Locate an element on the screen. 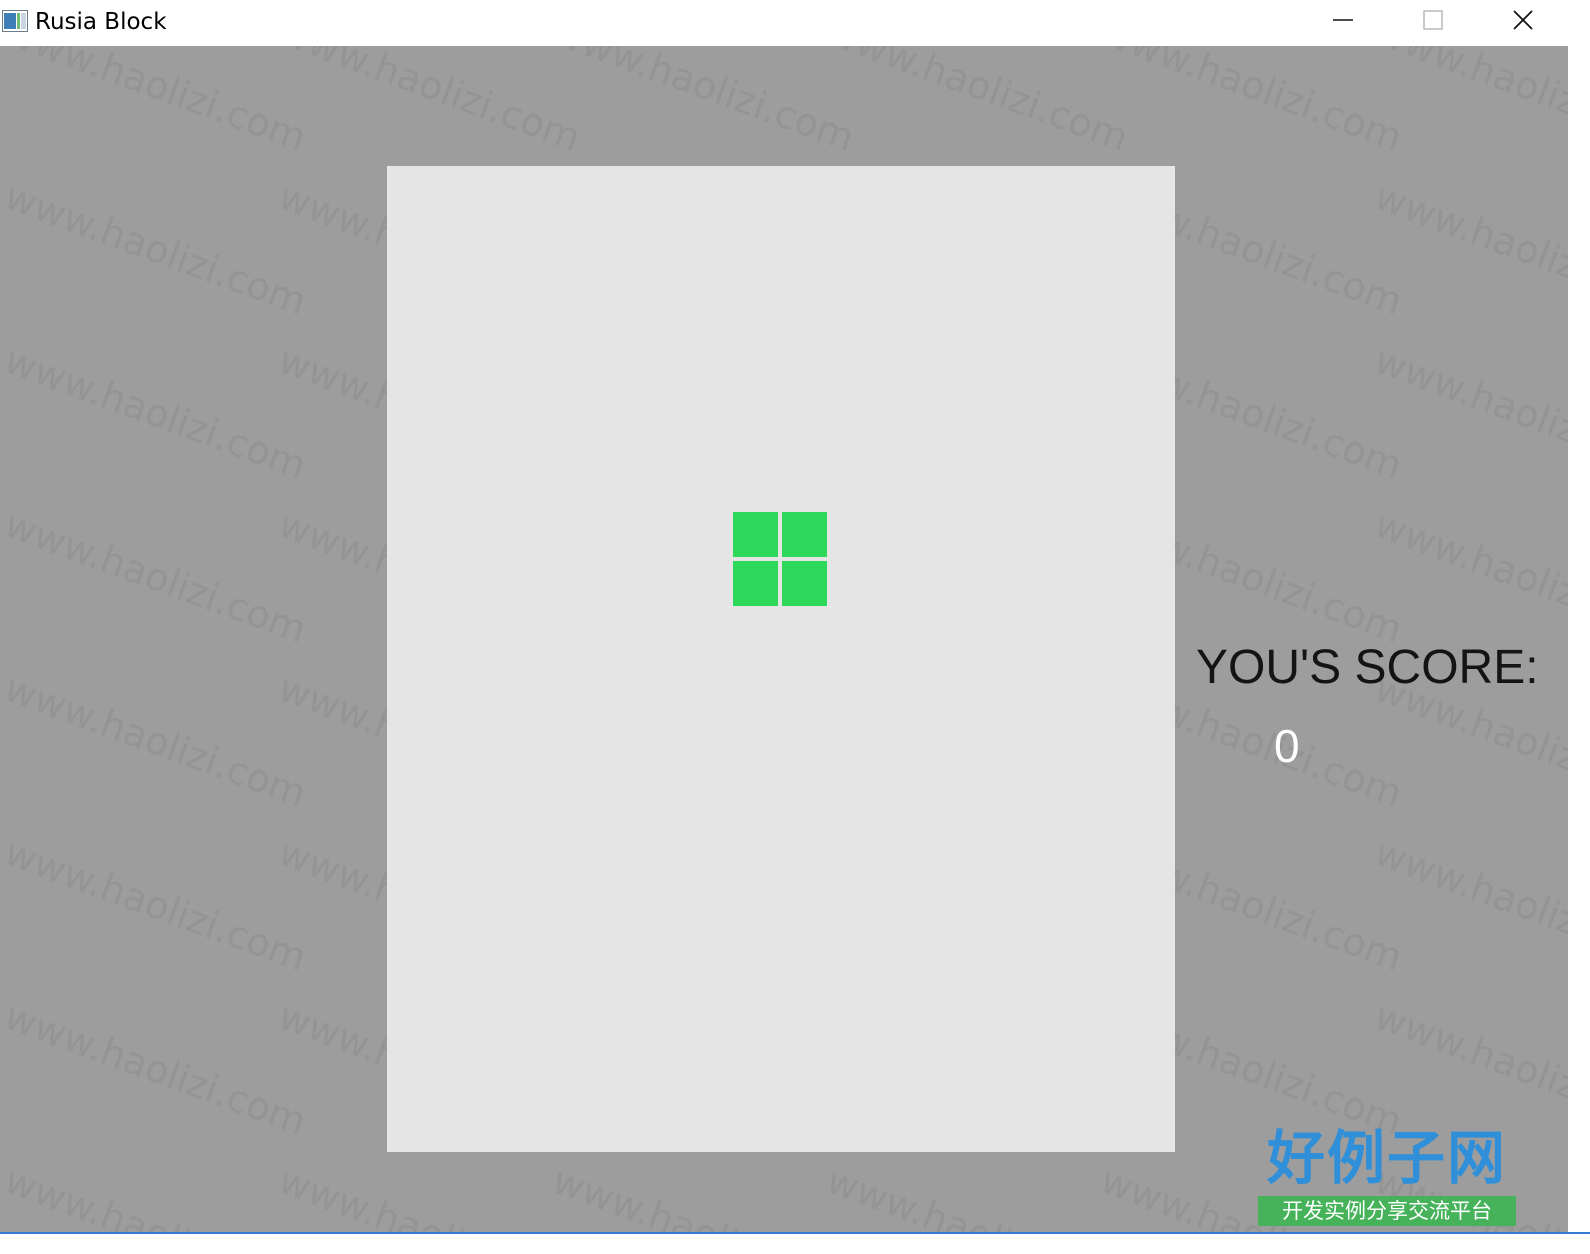 The width and height of the screenshot is (1590, 1254). logo-subtitle: 开发实例分享交流平台 is located at coordinates (1387, 1211).